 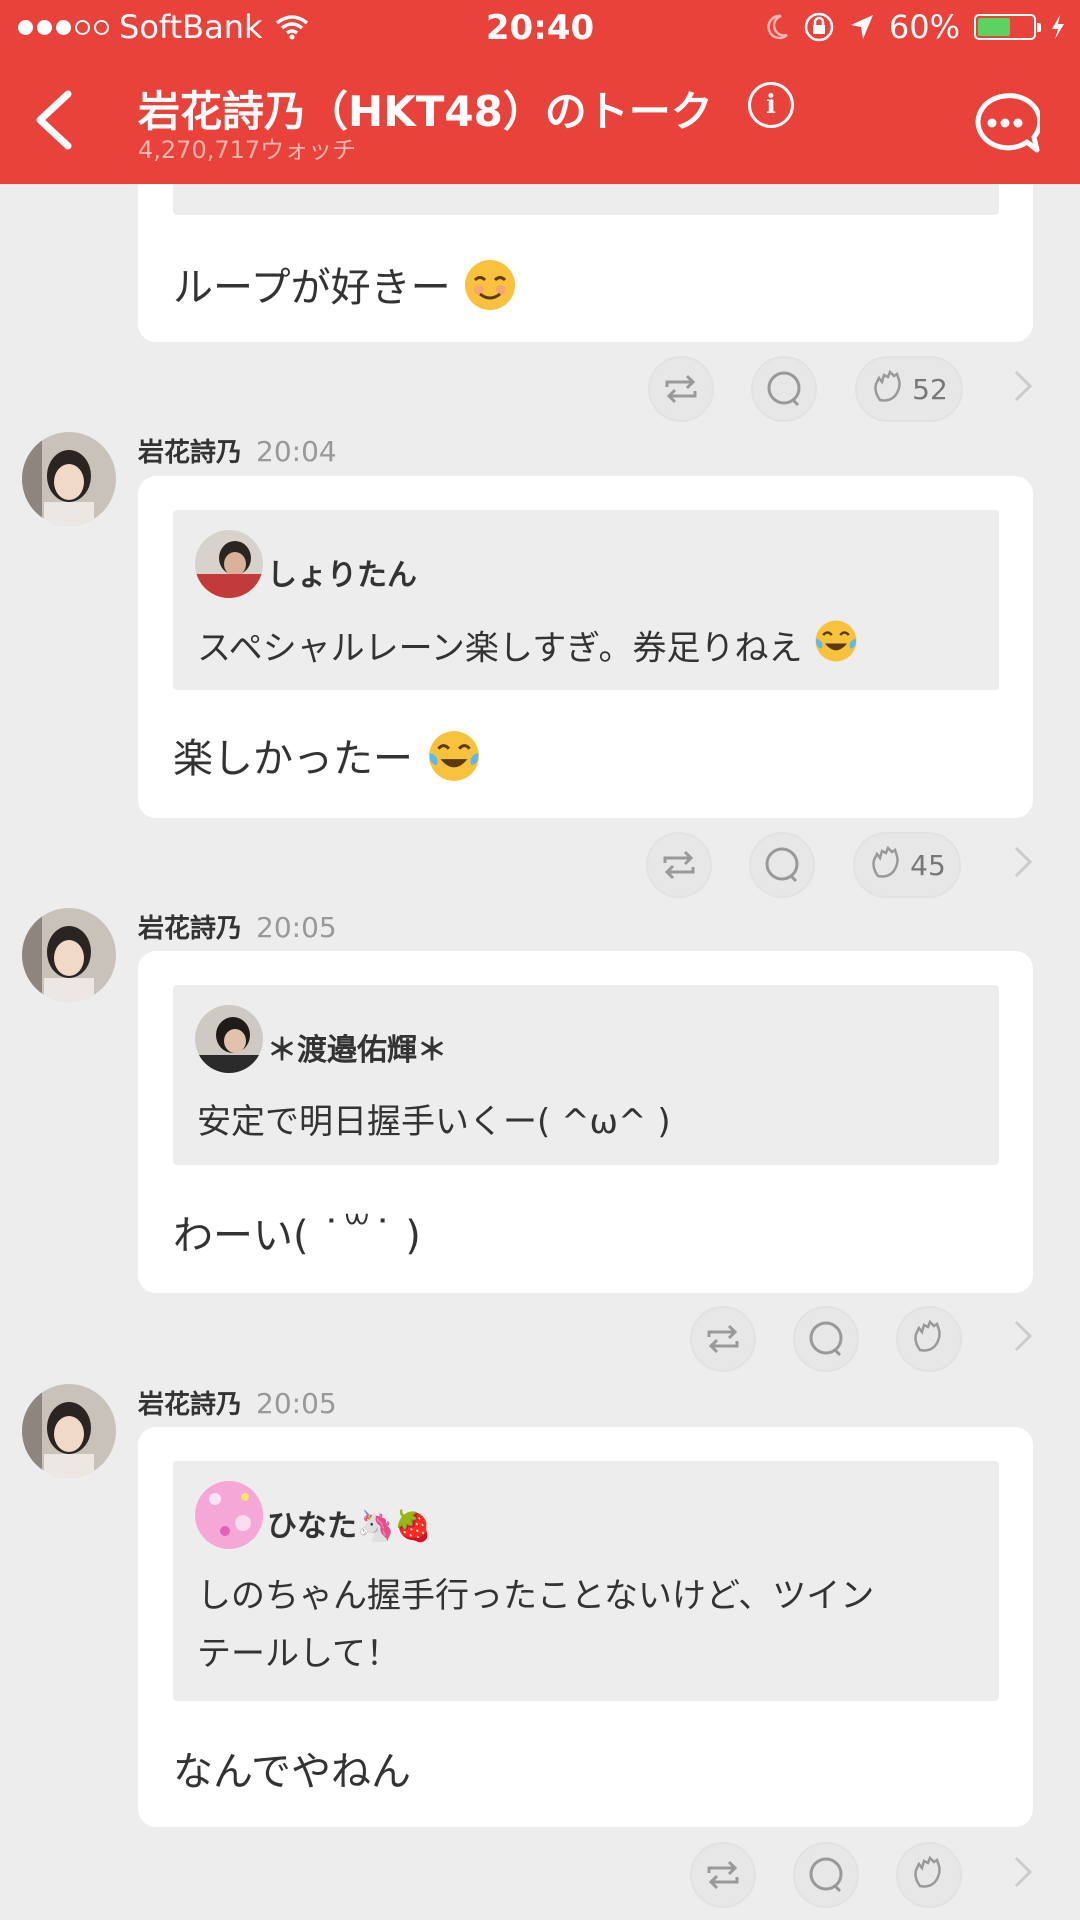 I want to click on info-icon: i, so click(x=771, y=105).